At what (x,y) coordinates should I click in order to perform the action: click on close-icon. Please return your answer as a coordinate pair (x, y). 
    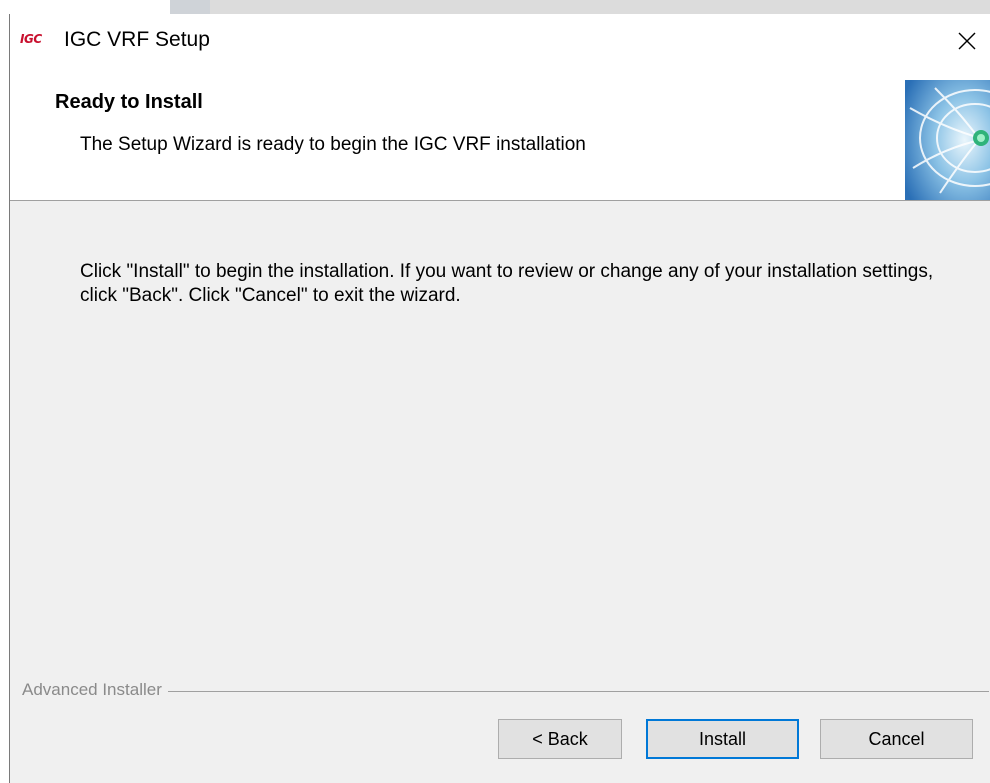
    Looking at the image, I should click on (967, 41).